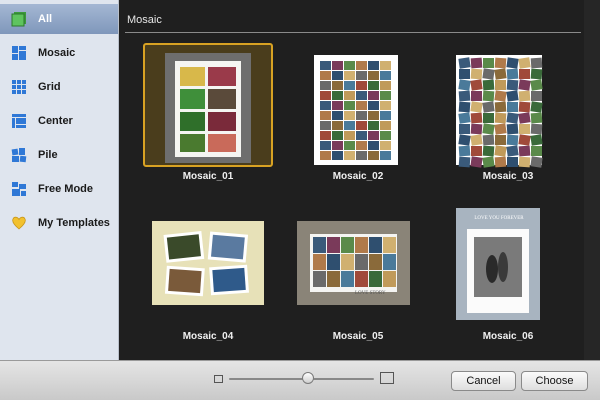  I want to click on template-mosaic-01: Mosaic_01, so click(208, 116).